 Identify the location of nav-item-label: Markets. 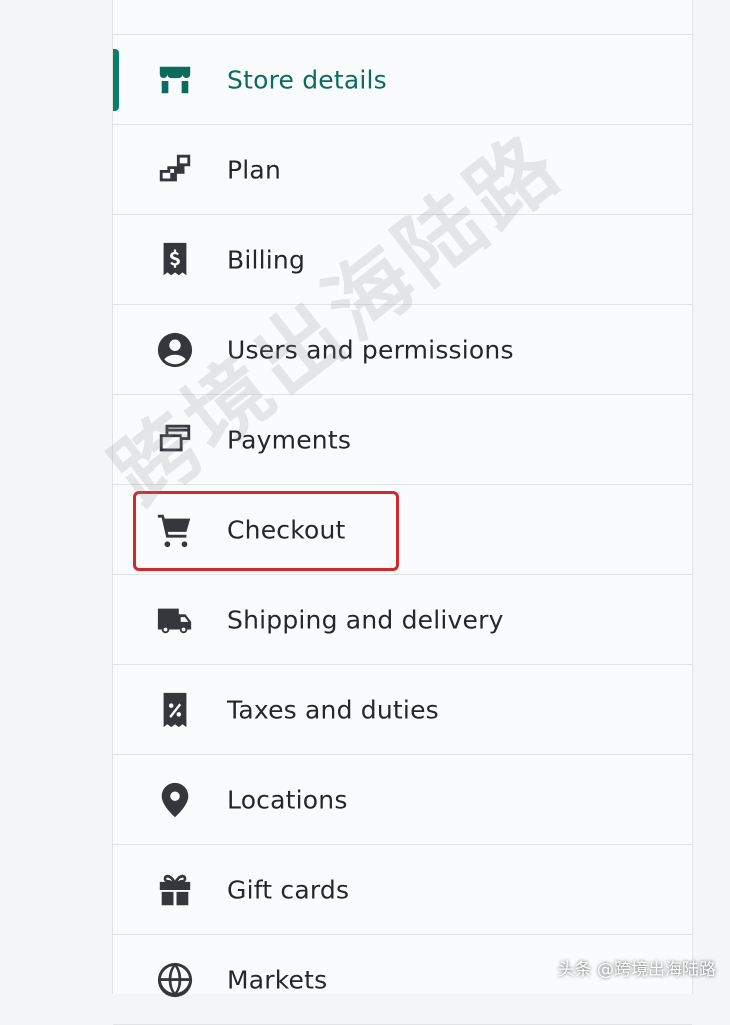
(277, 979).